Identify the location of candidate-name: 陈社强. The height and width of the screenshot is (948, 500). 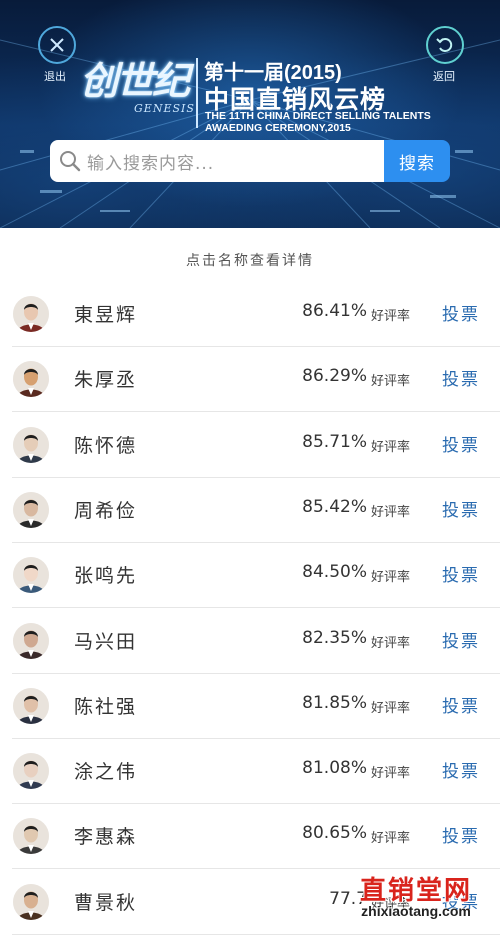
(105, 705).